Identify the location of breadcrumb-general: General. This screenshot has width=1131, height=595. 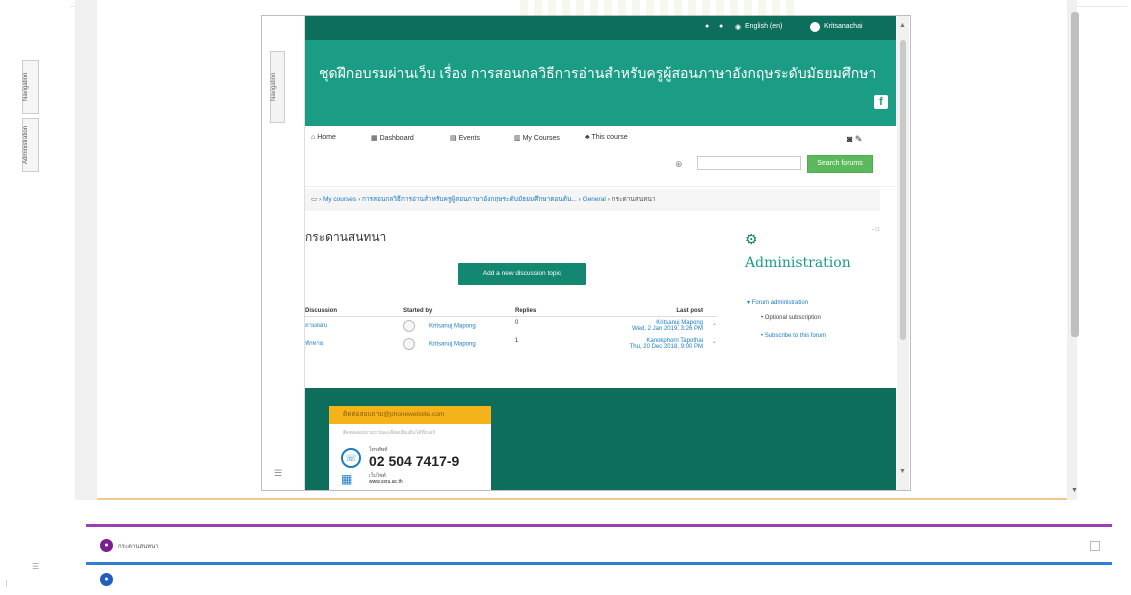
(594, 199).